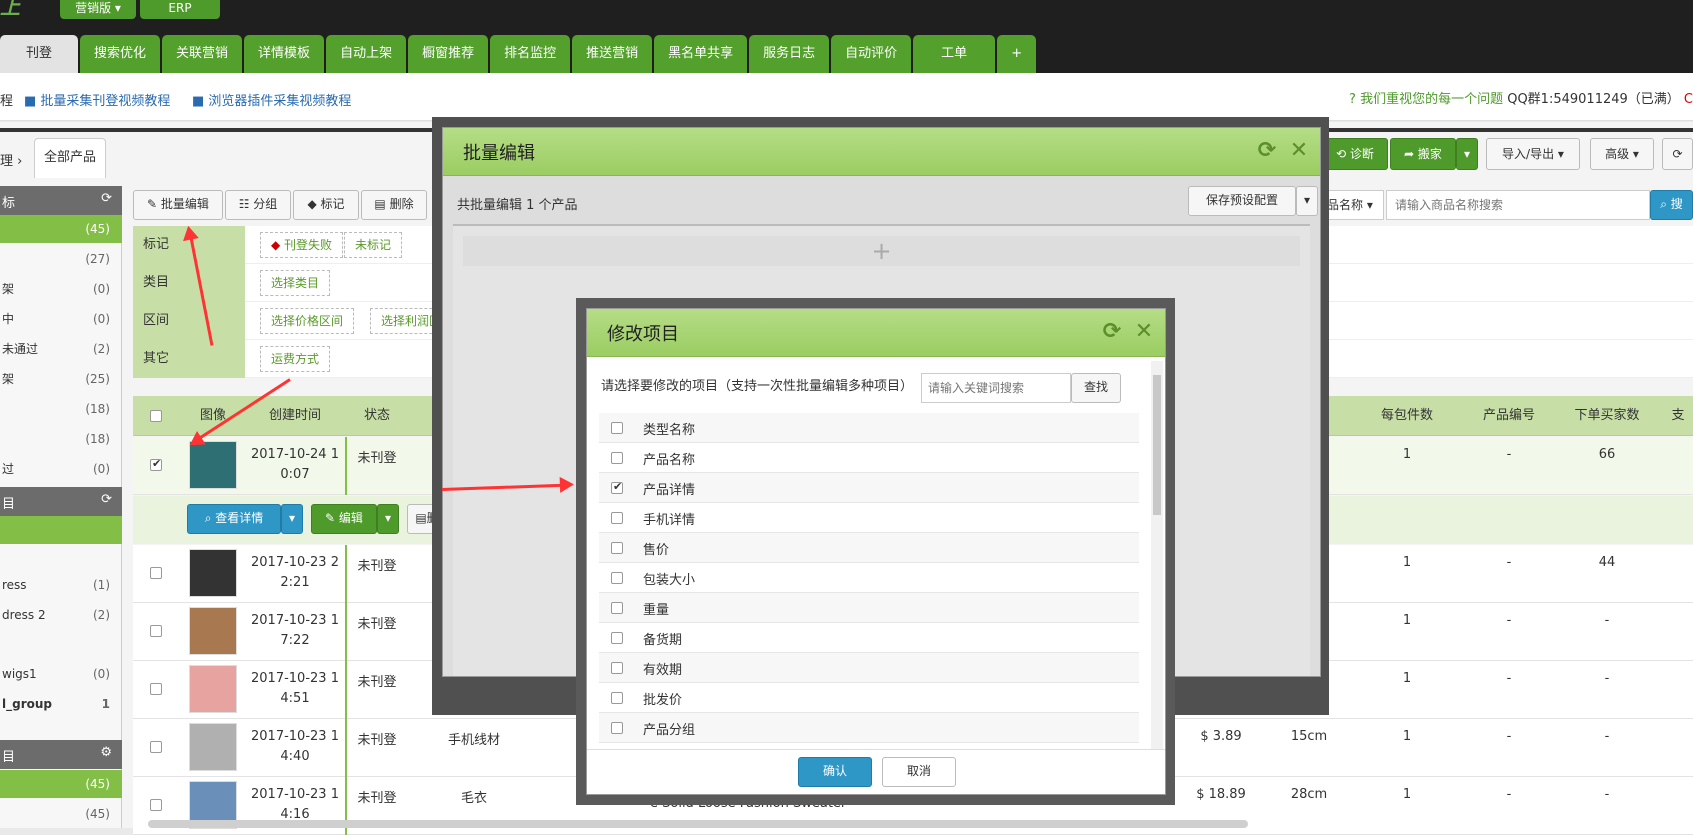 The width and height of the screenshot is (1693, 835). I want to click on modify-item-option: 手机详情, so click(869, 518).